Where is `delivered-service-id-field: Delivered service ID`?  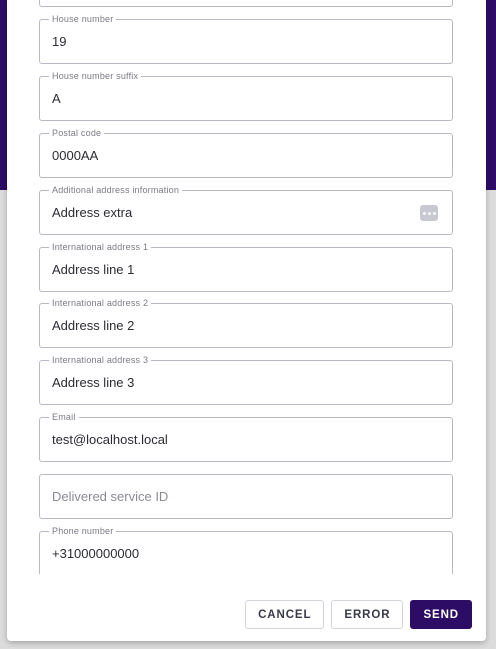
delivered-service-id-field: Delivered service ID is located at coordinates (246, 496).